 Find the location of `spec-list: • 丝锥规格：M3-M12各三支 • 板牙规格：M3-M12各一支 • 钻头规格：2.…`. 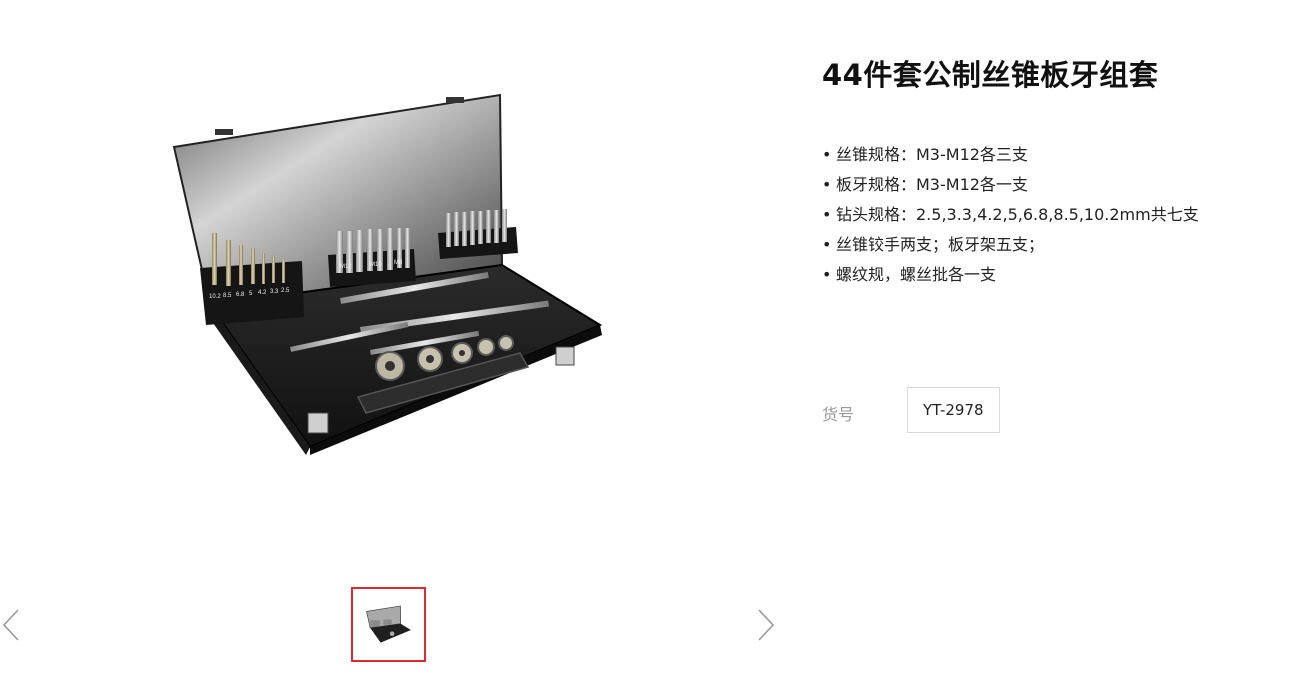

spec-list: • 丝锥规格：M3-M12各三支 • 板牙规格：M3-M12各一支 • 钻头规格：2.… is located at coordinates (1010, 215).